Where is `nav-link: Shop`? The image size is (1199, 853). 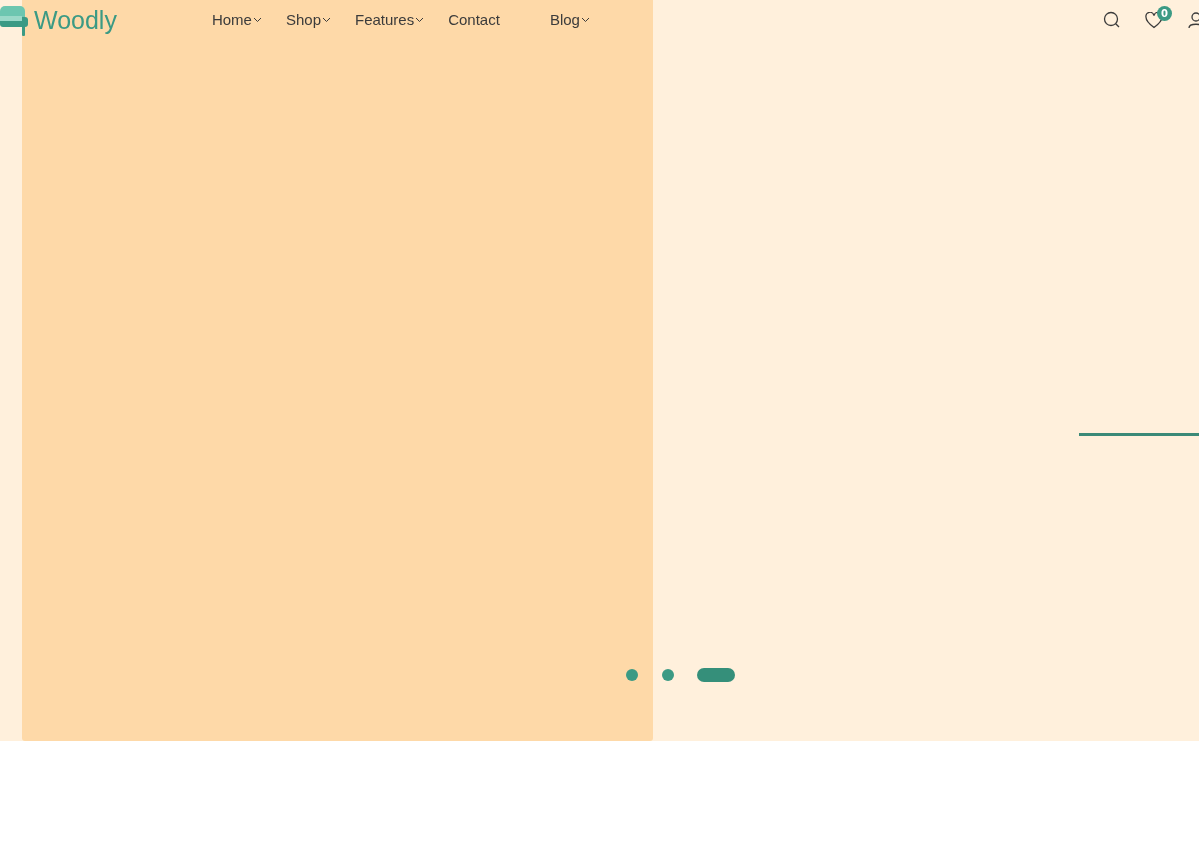 nav-link: Shop is located at coordinates (308, 20).